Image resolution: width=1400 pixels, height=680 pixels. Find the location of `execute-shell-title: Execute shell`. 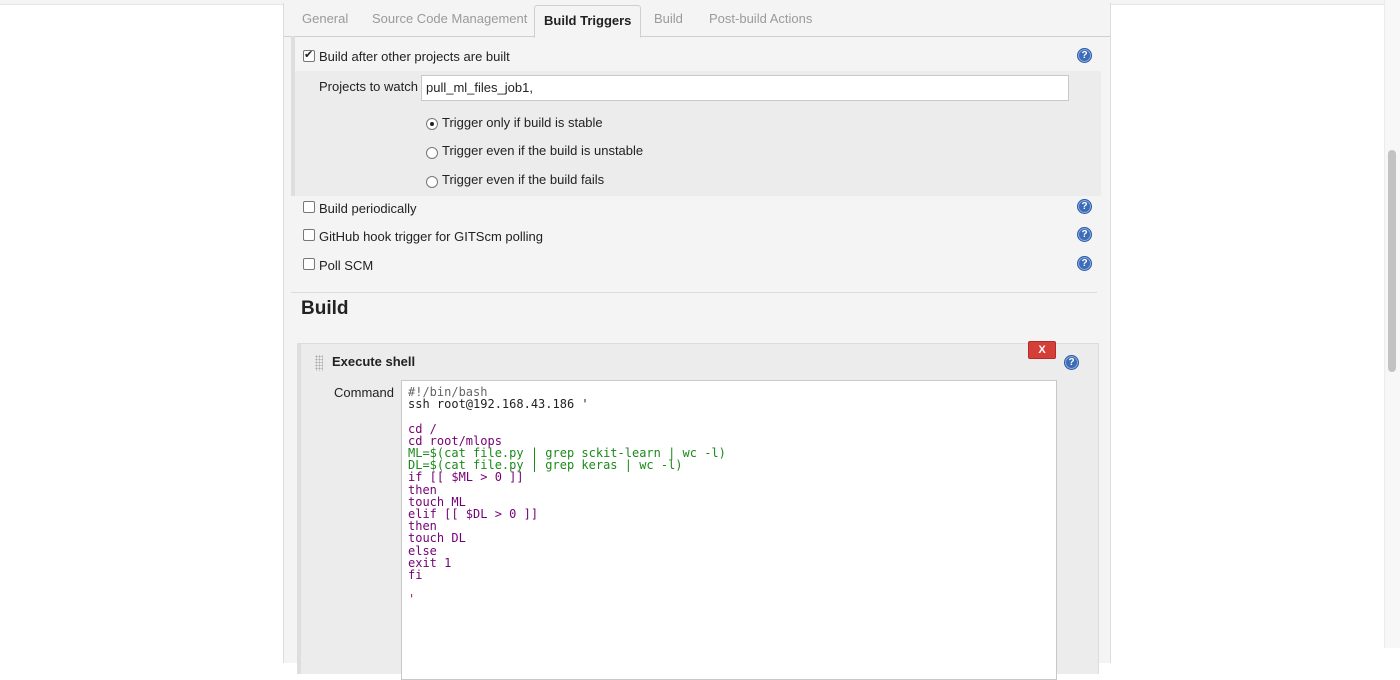

execute-shell-title: Execute shell is located at coordinates (374, 361).